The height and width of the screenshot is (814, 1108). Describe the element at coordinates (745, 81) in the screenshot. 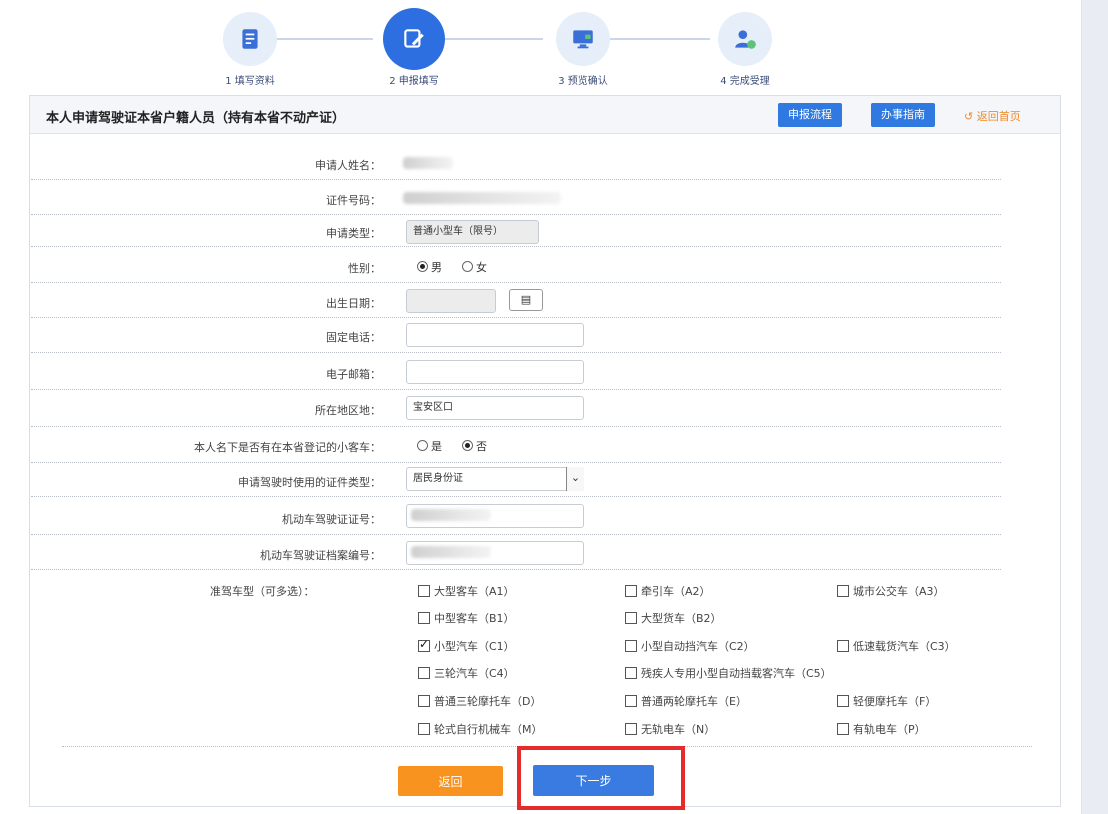

I see `step-label: 4 完成受理` at that location.